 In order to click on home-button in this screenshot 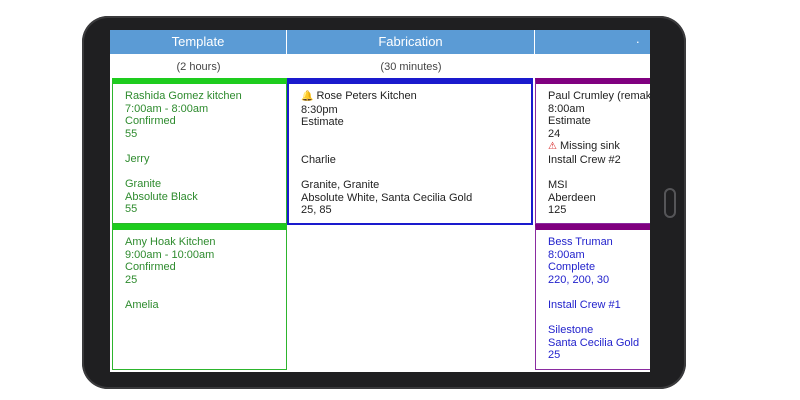, I will do `click(670, 203)`.